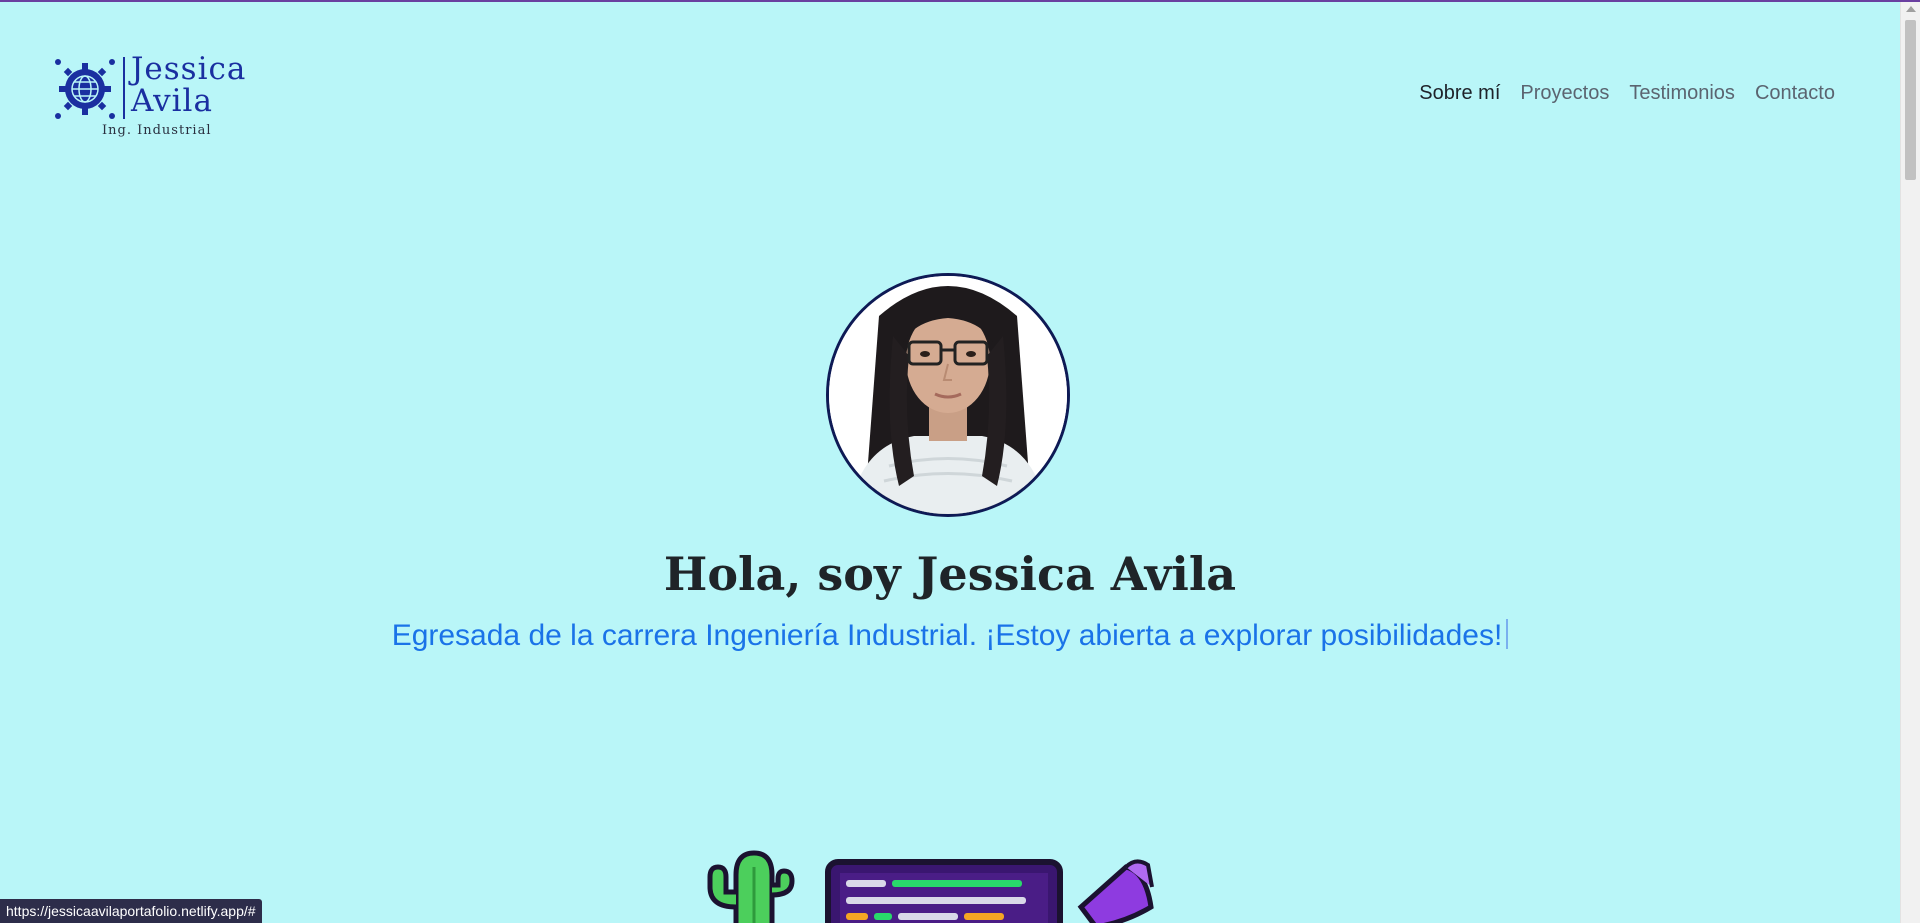 The image size is (1920, 923). Describe the element at coordinates (751, 886) in the screenshot. I see `cactus-icon` at that location.